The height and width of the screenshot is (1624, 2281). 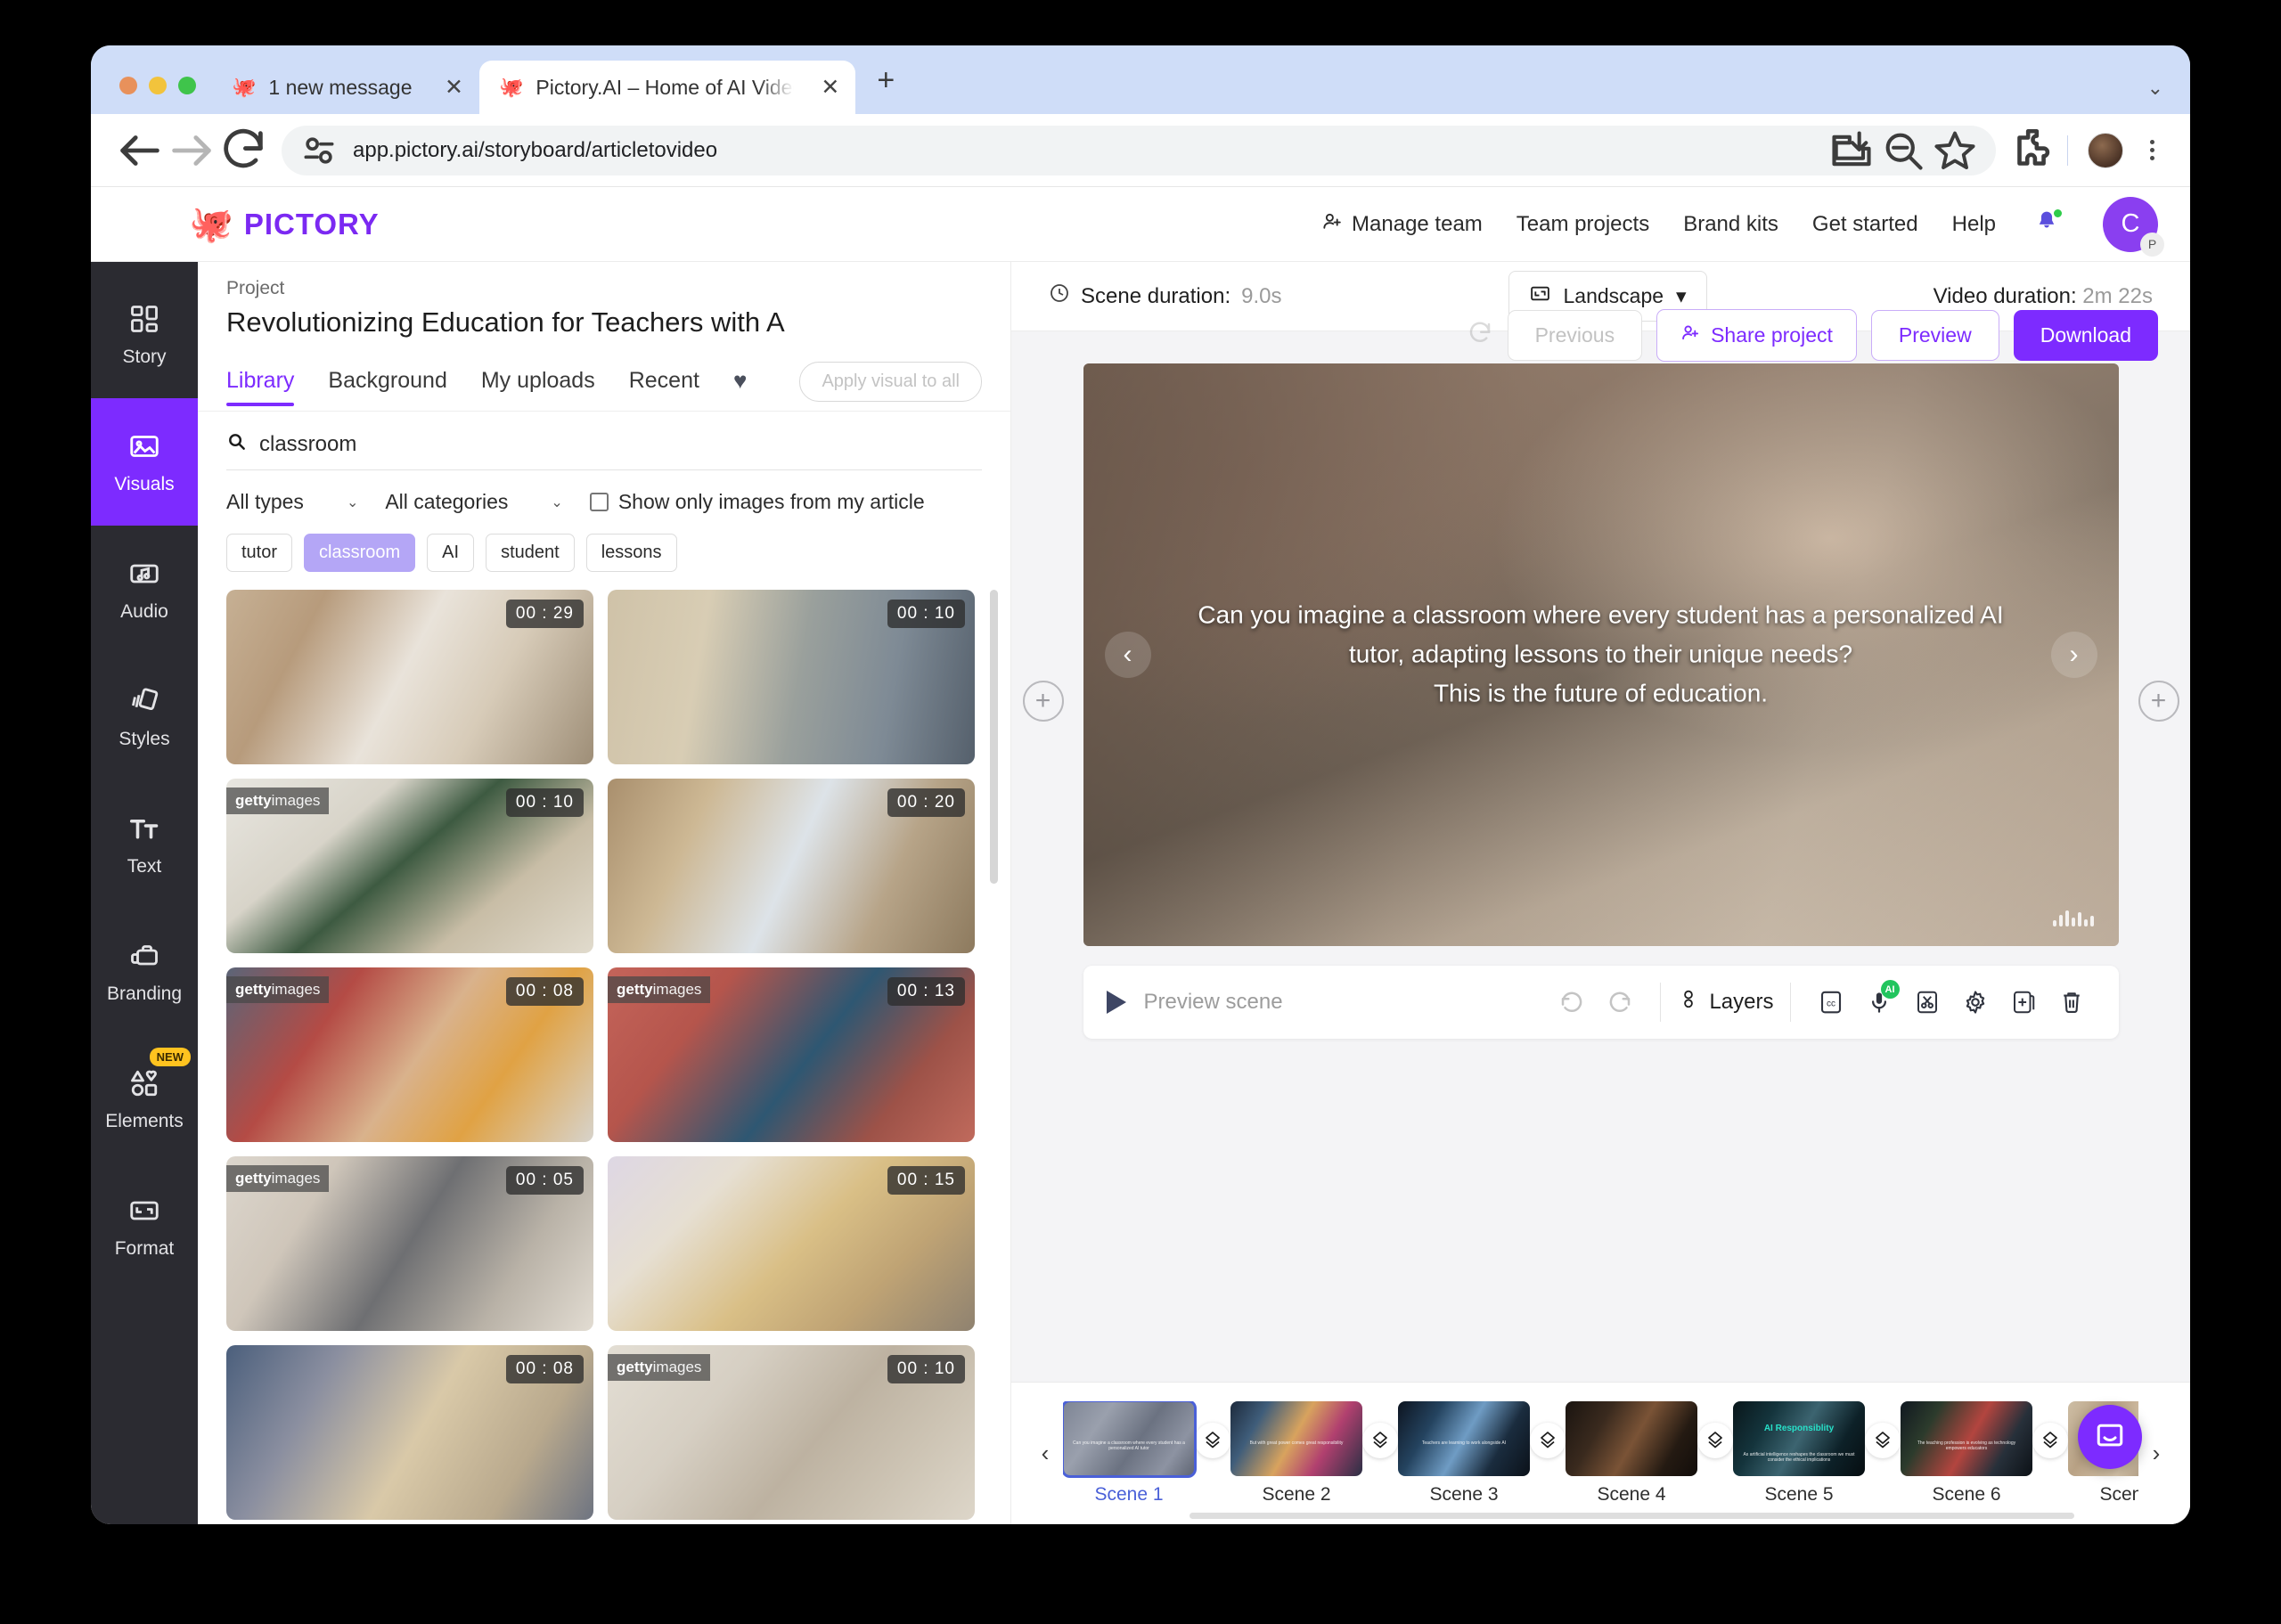 What do you see at coordinates (2072, 1002) in the screenshot?
I see `trash-icon` at bounding box center [2072, 1002].